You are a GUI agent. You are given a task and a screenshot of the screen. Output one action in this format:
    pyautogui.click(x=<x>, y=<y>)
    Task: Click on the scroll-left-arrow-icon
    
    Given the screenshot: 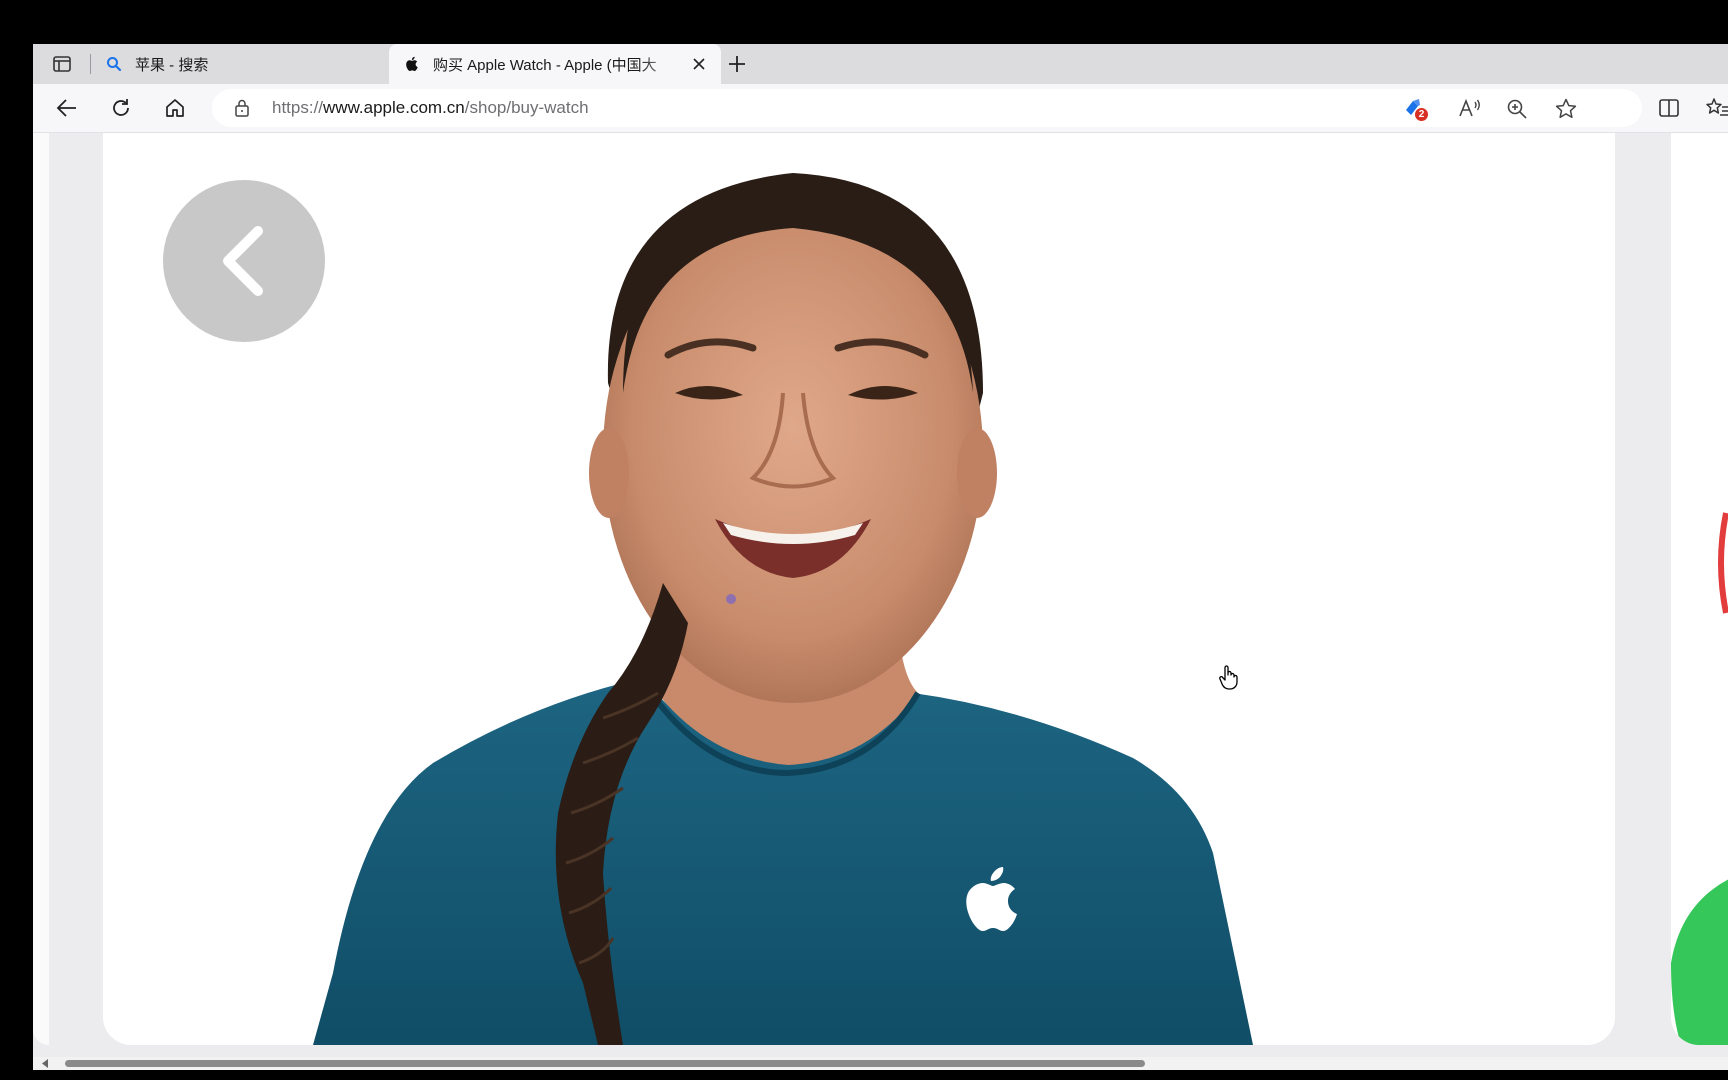 What is the action you would take?
    pyautogui.click(x=45, y=1063)
    